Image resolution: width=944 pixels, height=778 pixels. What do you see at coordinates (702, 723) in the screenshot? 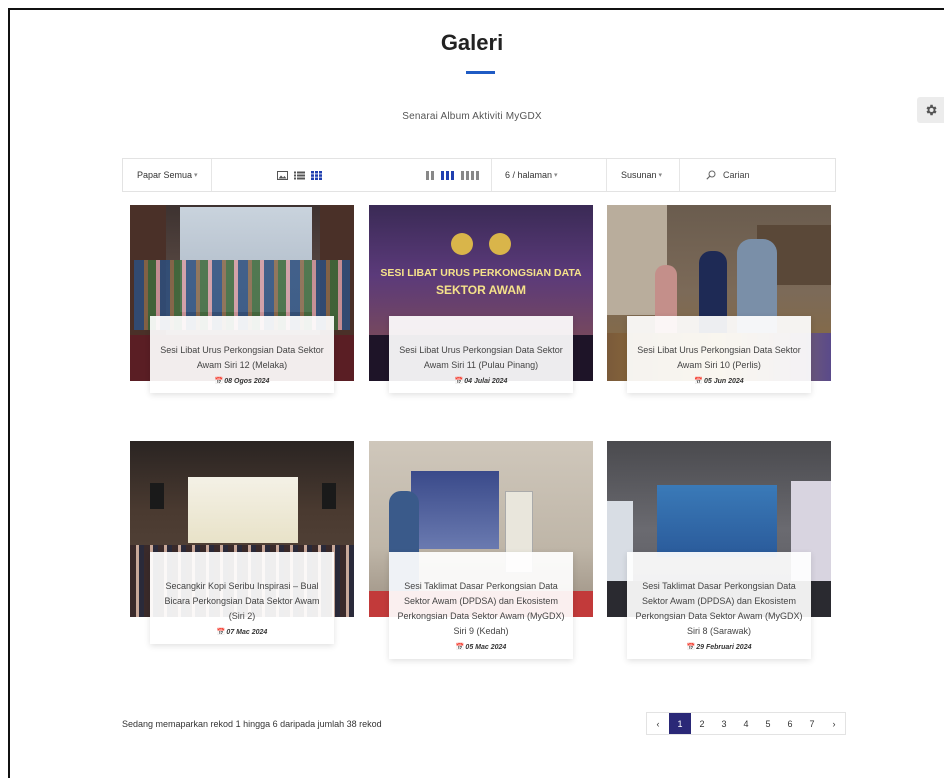
I see `page-2-button: 2` at bounding box center [702, 723].